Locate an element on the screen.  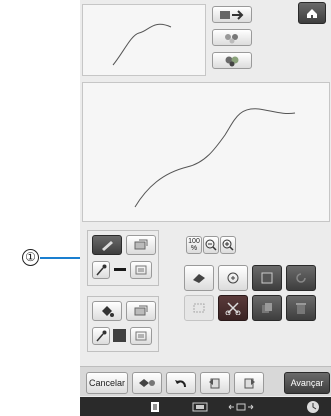
home-icon is located at coordinates (312, 13).